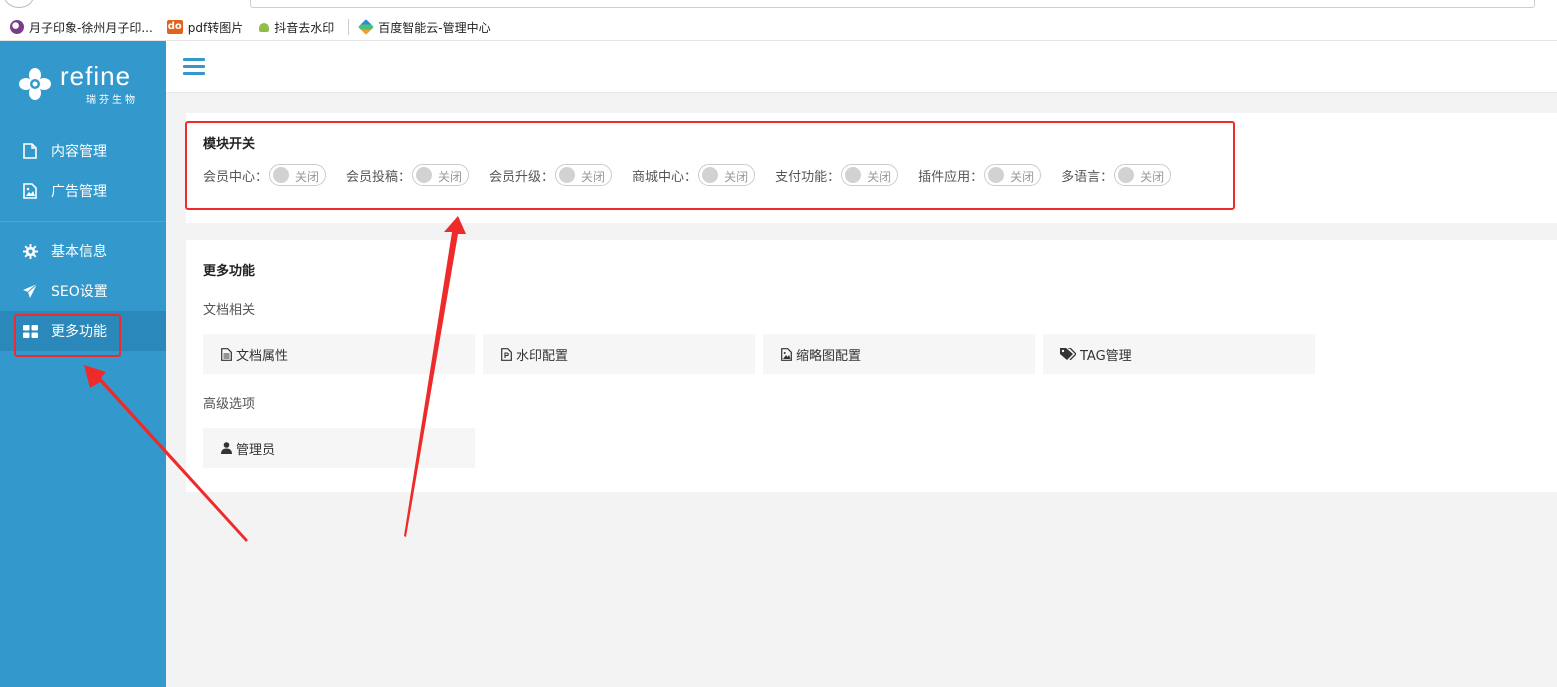 This screenshot has width=1557, height=687. I want to click on panel-title: 更多功能, so click(229, 271).